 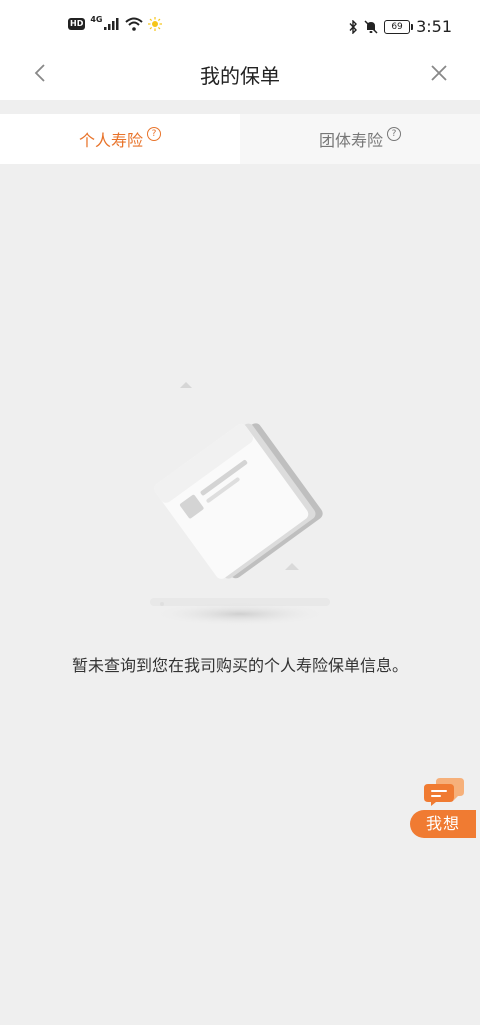 What do you see at coordinates (444, 792) in the screenshot?
I see `chat-bubble-icon` at bounding box center [444, 792].